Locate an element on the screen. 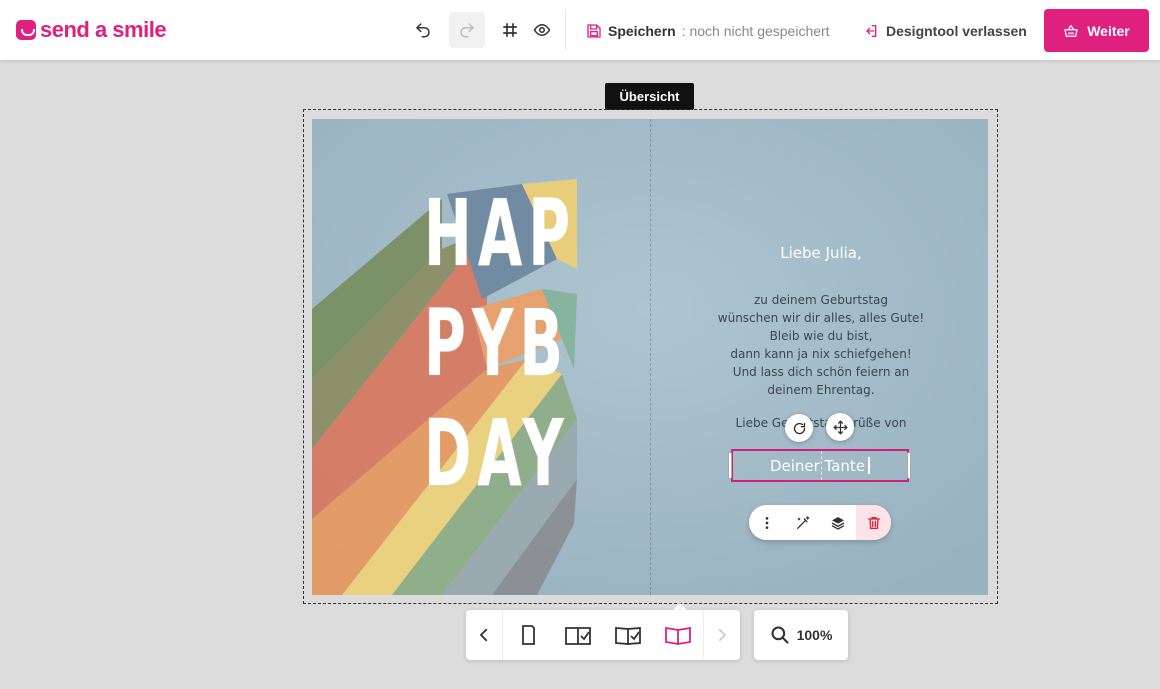  undo-icon is located at coordinates (423, 30).